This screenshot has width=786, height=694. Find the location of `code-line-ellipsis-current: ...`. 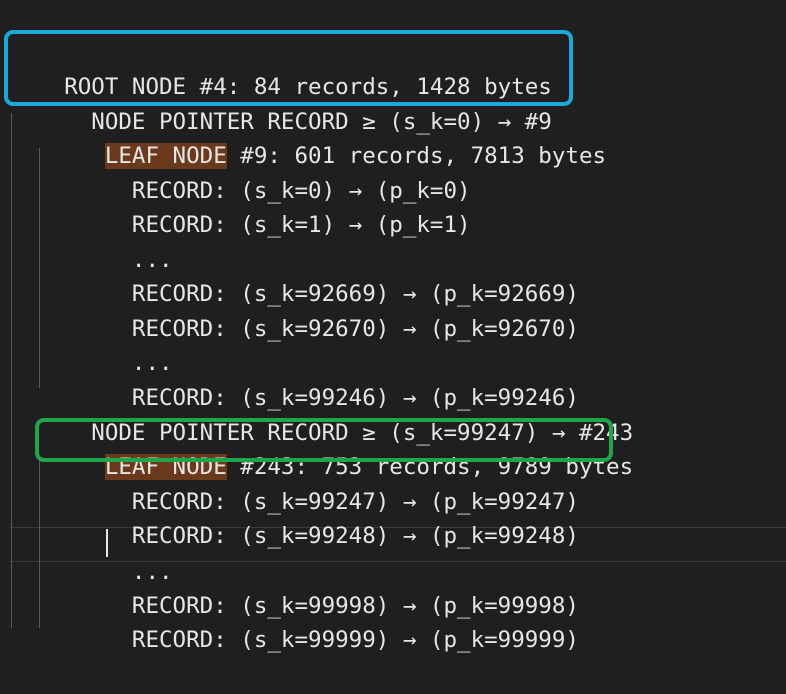

code-line-ellipsis-current: ... is located at coordinates (91, 556).